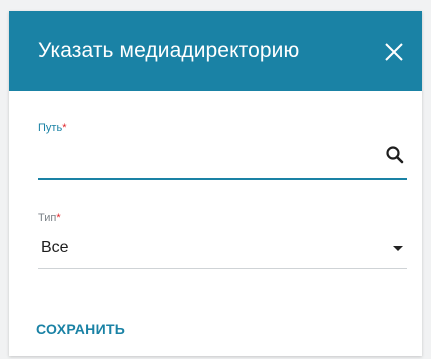 This screenshot has height=359, width=431. I want to click on path-underline, so click(222, 179).